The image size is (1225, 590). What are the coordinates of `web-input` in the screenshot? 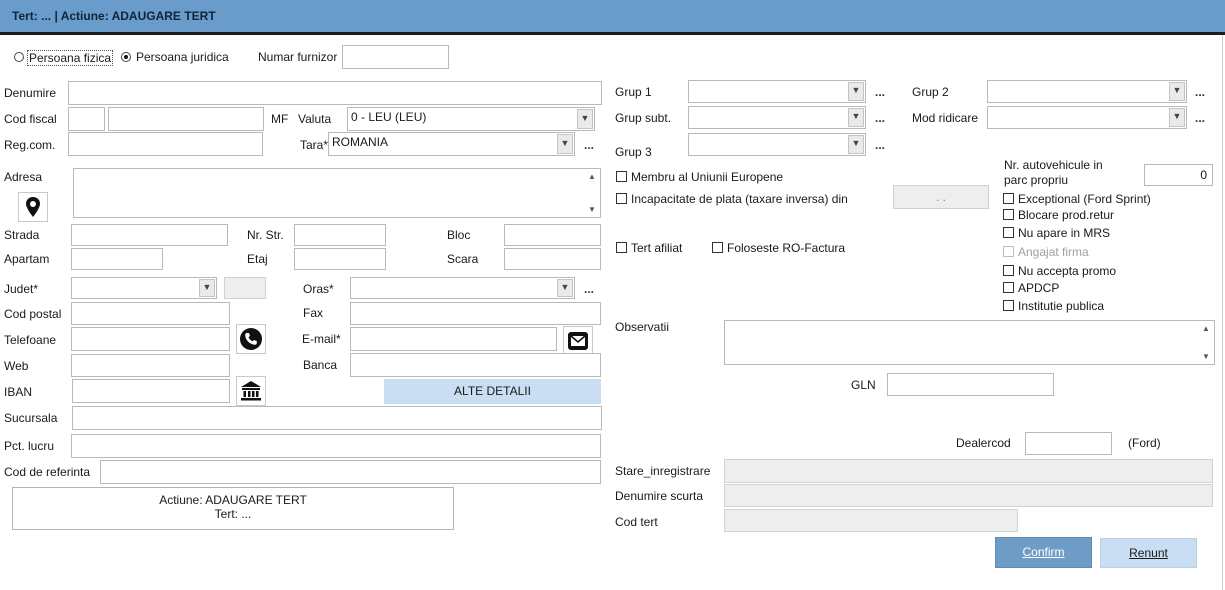 It's located at (150, 365).